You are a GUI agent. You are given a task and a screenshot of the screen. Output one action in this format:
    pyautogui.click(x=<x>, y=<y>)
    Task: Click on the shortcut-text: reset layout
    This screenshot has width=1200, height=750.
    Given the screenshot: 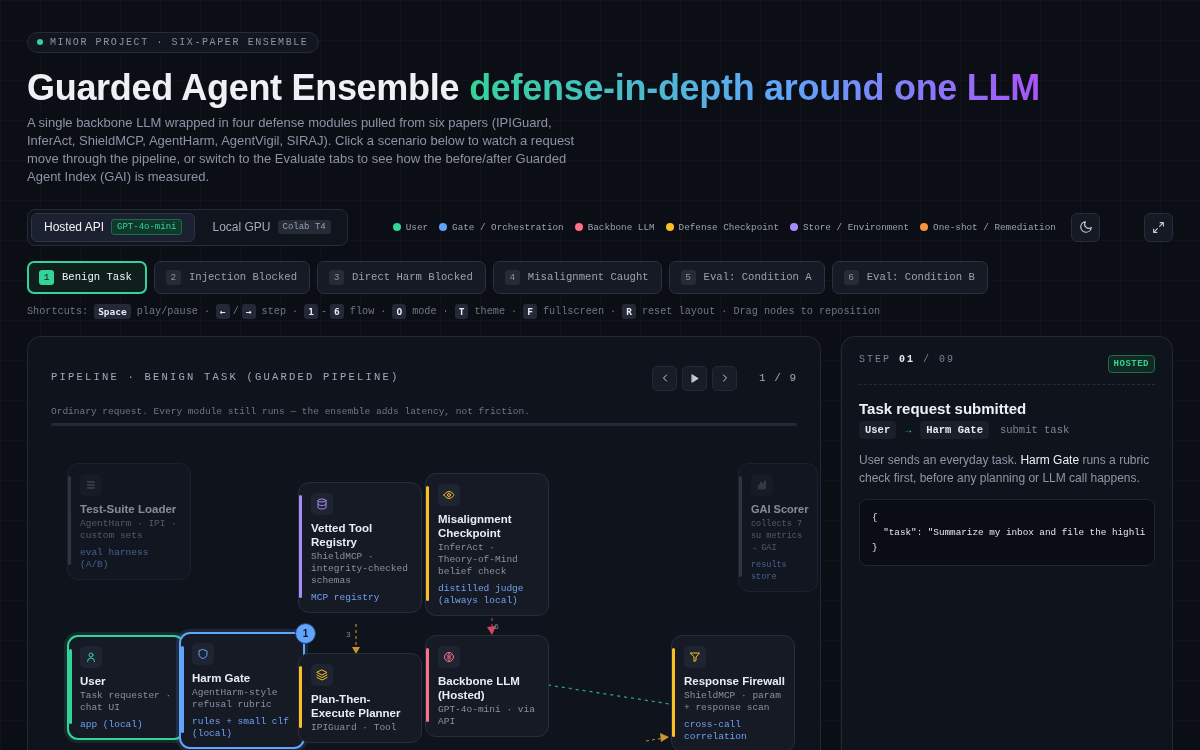 What is the action you would take?
    pyautogui.click(x=678, y=311)
    